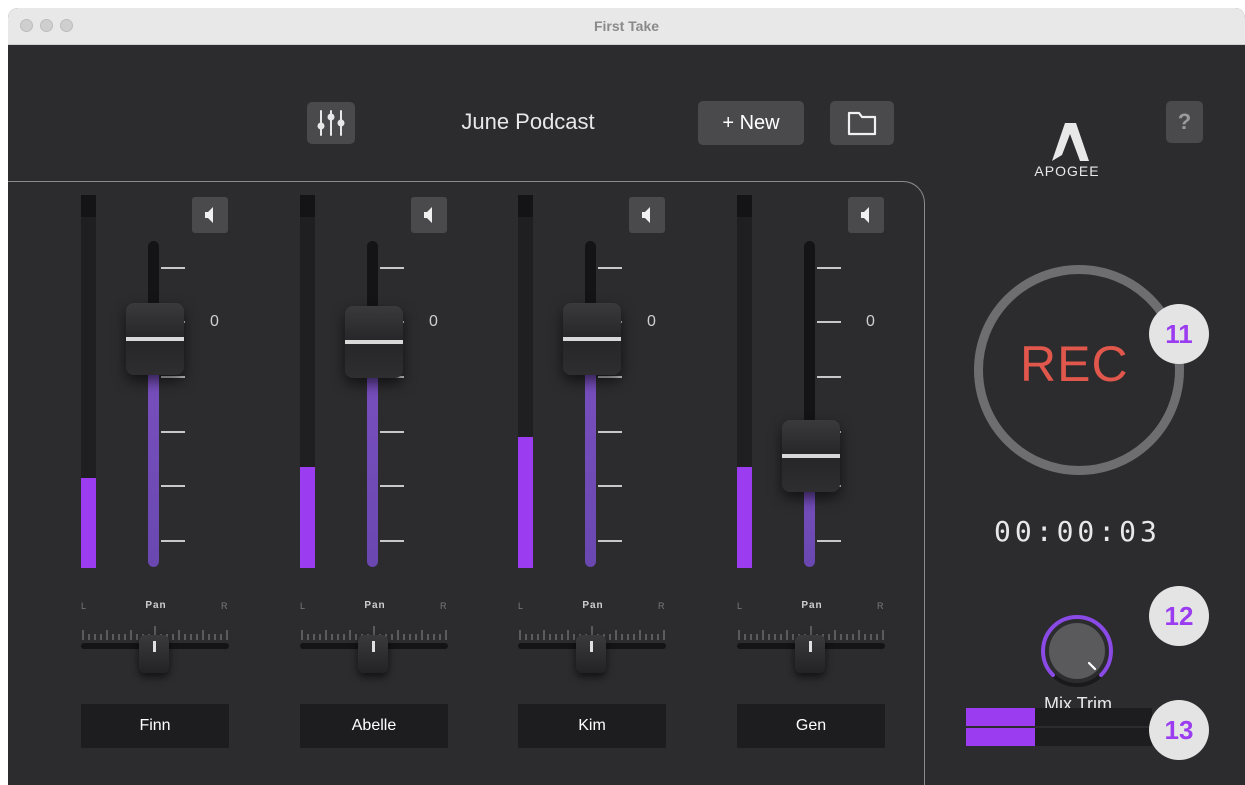 The height and width of the screenshot is (785, 1245). I want to click on folder-icon, so click(862, 123).